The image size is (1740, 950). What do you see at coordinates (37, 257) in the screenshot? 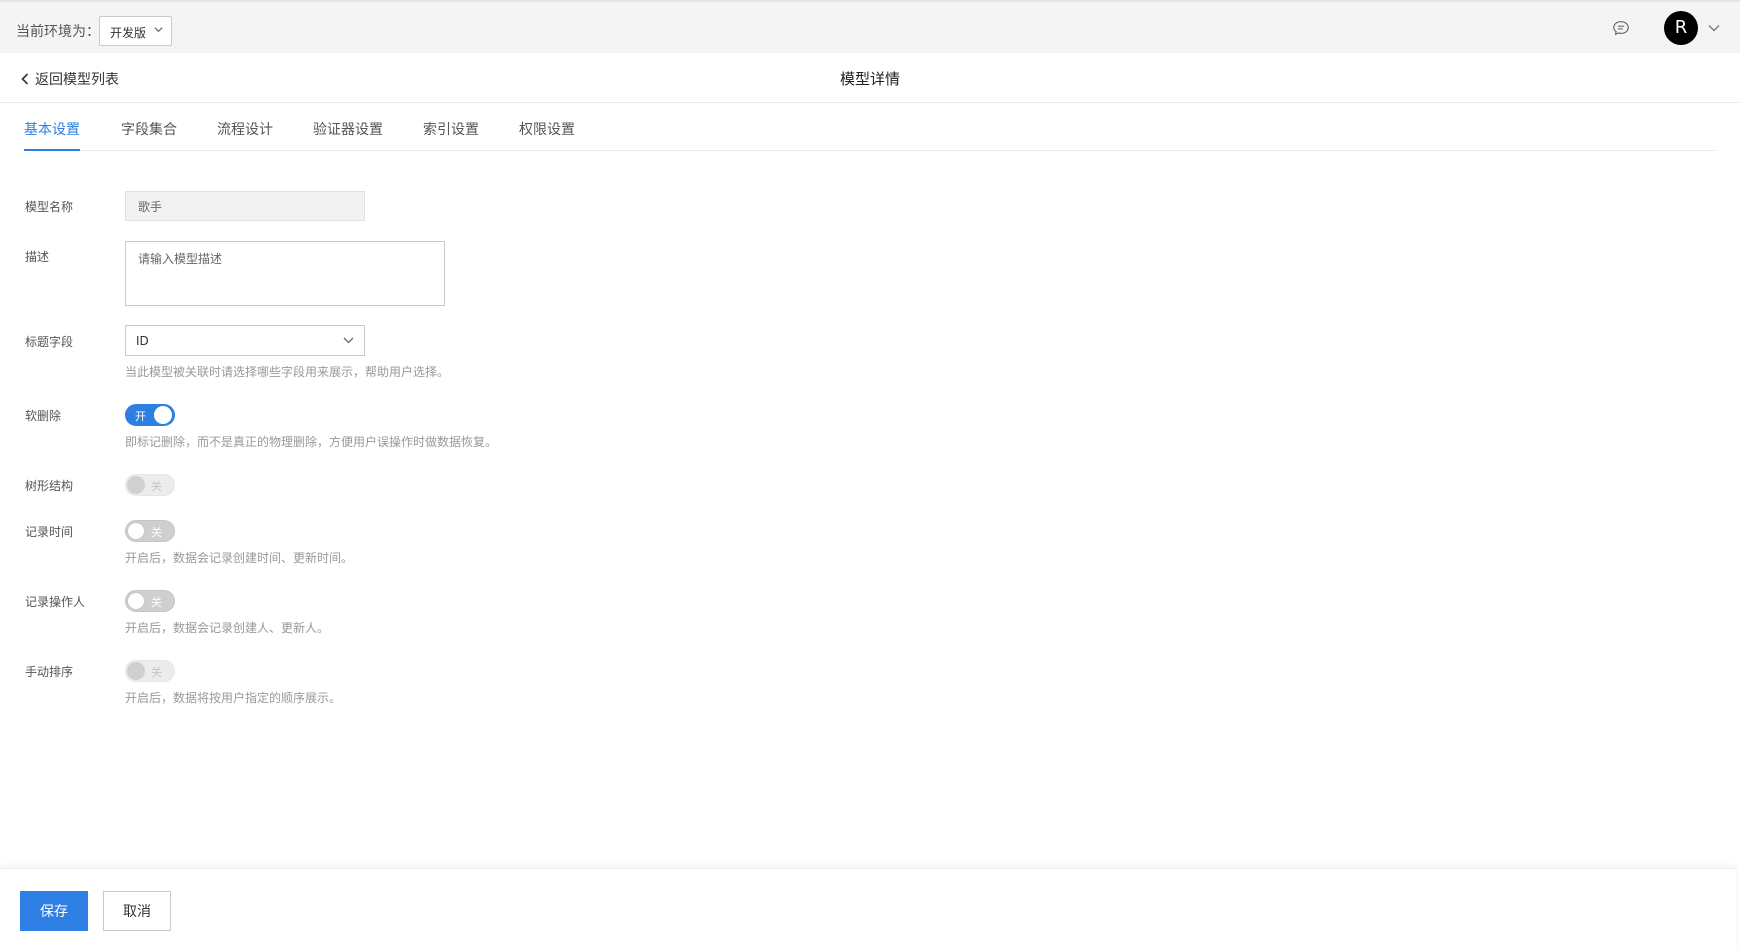
I see `description-label: 描述` at bounding box center [37, 257].